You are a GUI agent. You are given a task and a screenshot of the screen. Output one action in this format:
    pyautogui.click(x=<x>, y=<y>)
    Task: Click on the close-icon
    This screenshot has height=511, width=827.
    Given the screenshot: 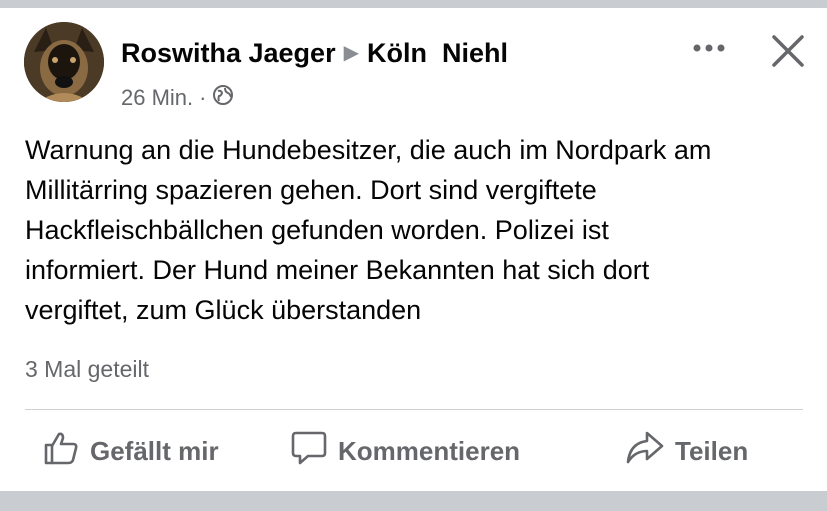 What is the action you would take?
    pyautogui.click(x=788, y=51)
    